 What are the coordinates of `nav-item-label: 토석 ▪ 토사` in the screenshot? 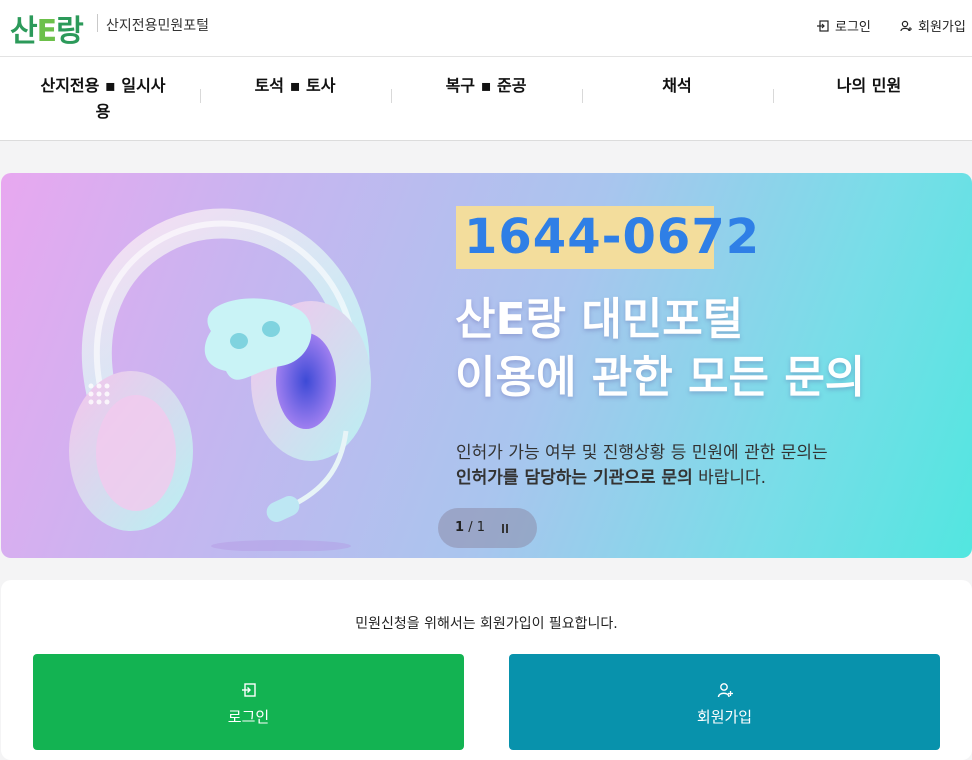 It's located at (295, 85).